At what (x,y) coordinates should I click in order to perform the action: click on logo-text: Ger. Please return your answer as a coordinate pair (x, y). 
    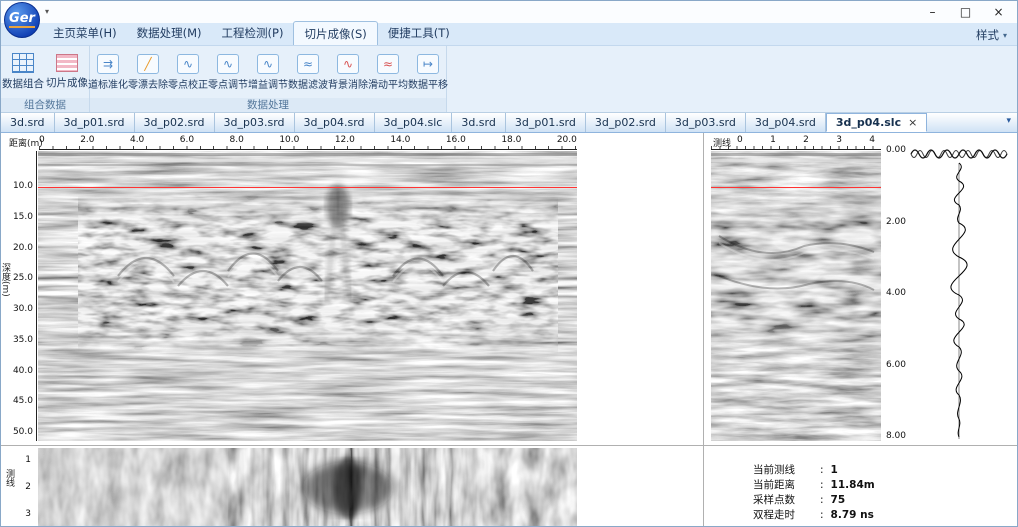
    Looking at the image, I should click on (22, 20).